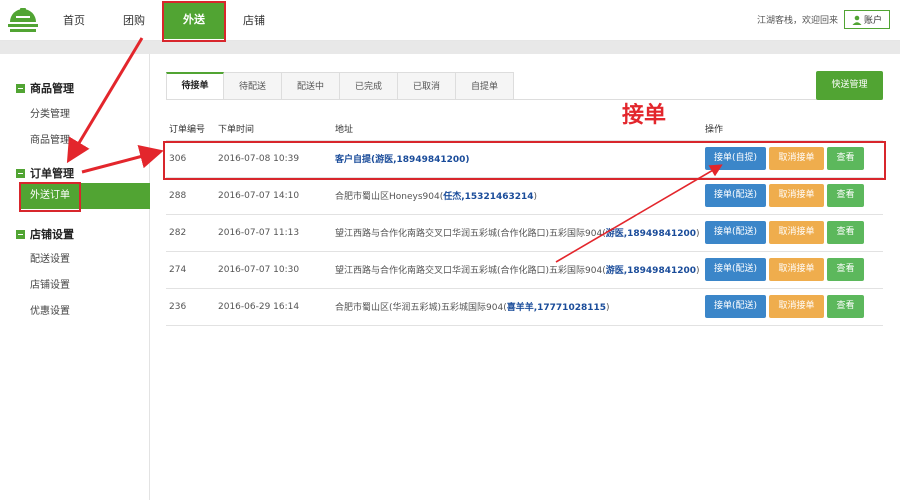 The height and width of the screenshot is (500, 900). What do you see at coordinates (52, 234) in the screenshot?
I see `sidebar-section-title: 店铺设置` at bounding box center [52, 234].